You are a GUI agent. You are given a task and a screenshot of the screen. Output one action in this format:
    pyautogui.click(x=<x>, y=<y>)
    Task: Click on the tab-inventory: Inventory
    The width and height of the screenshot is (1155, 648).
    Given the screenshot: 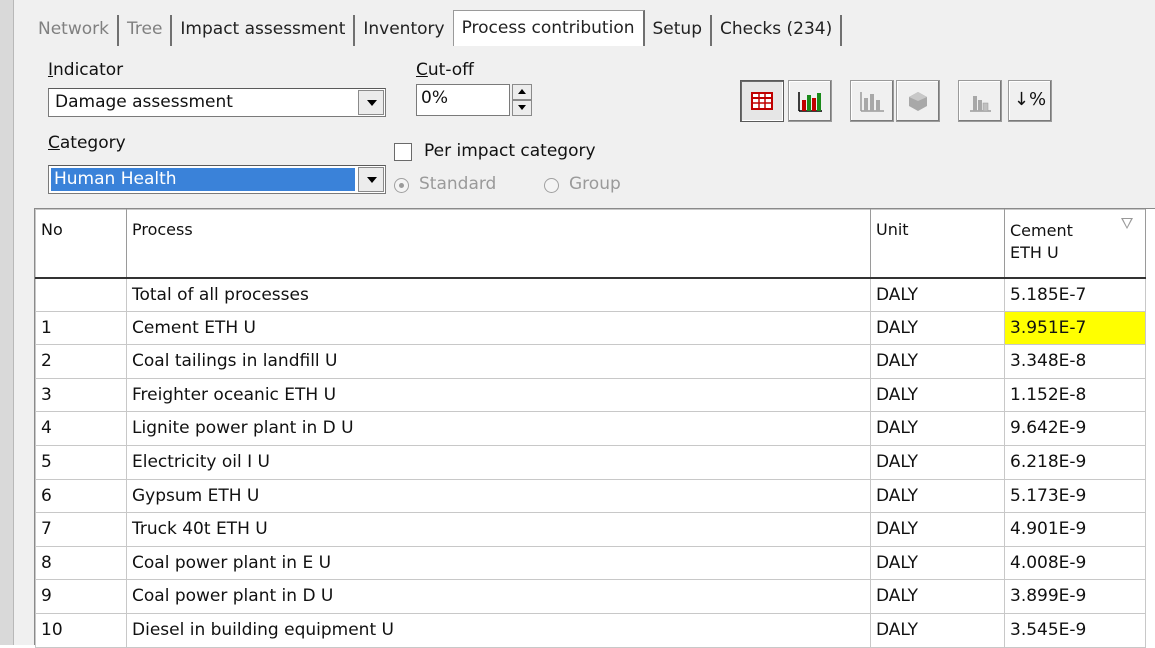 What is the action you would take?
    pyautogui.click(x=403, y=30)
    